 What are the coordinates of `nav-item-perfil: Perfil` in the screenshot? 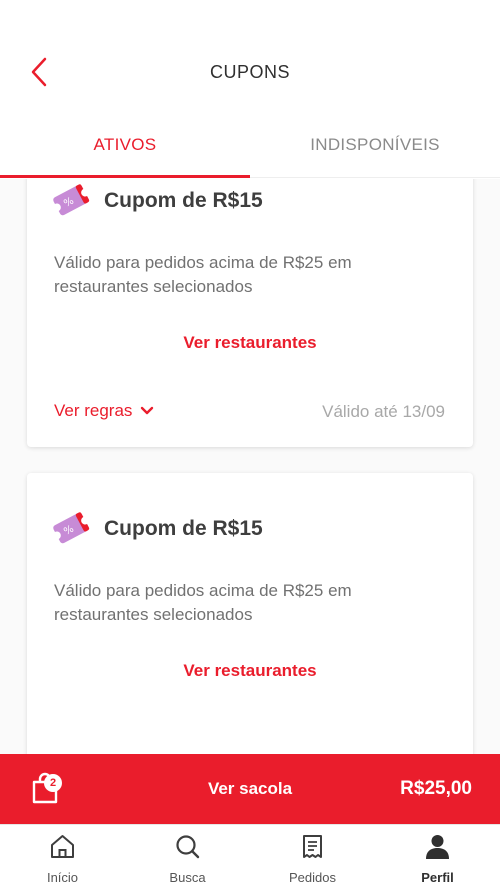 It's located at (437, 857).